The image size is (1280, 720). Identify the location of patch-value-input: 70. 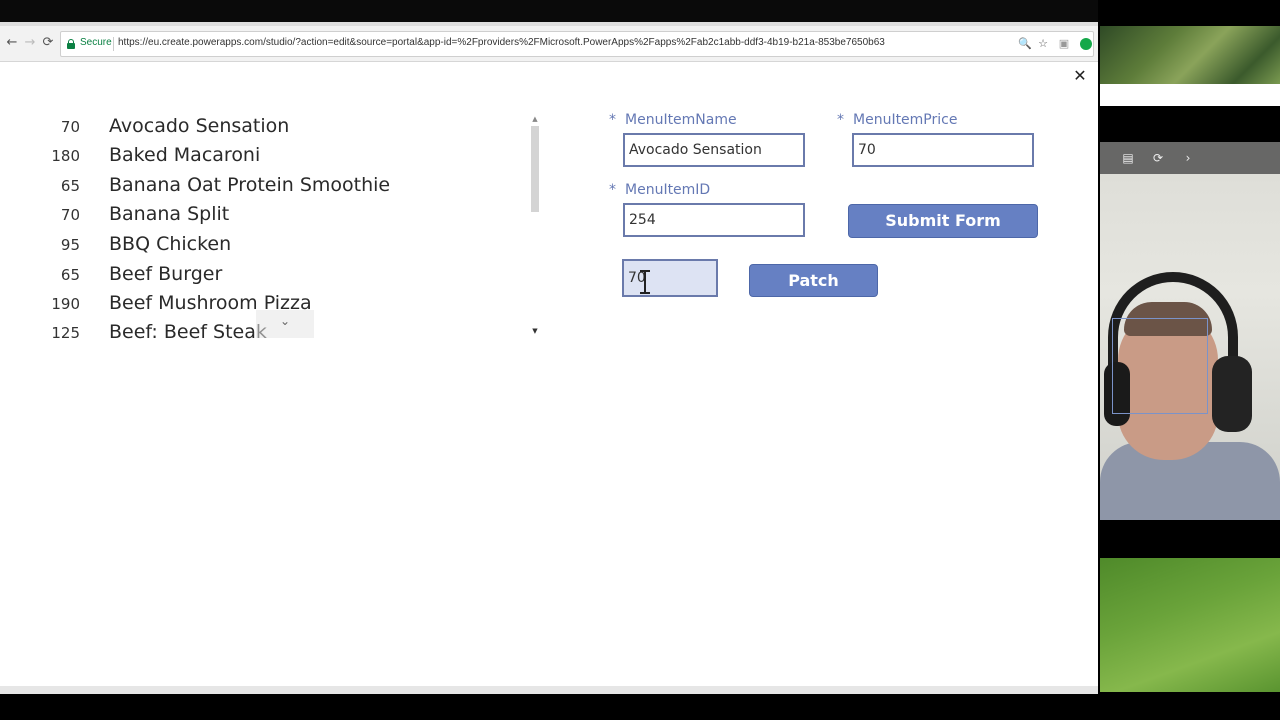
(670, 278).